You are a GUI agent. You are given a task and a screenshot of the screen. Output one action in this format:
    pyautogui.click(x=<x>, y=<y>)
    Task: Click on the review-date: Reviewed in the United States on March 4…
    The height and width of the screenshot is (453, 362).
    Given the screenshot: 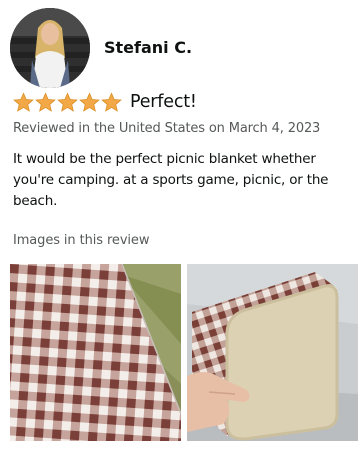 What is the action you would take?
    pyautogui.click(x=167, y=128)
    